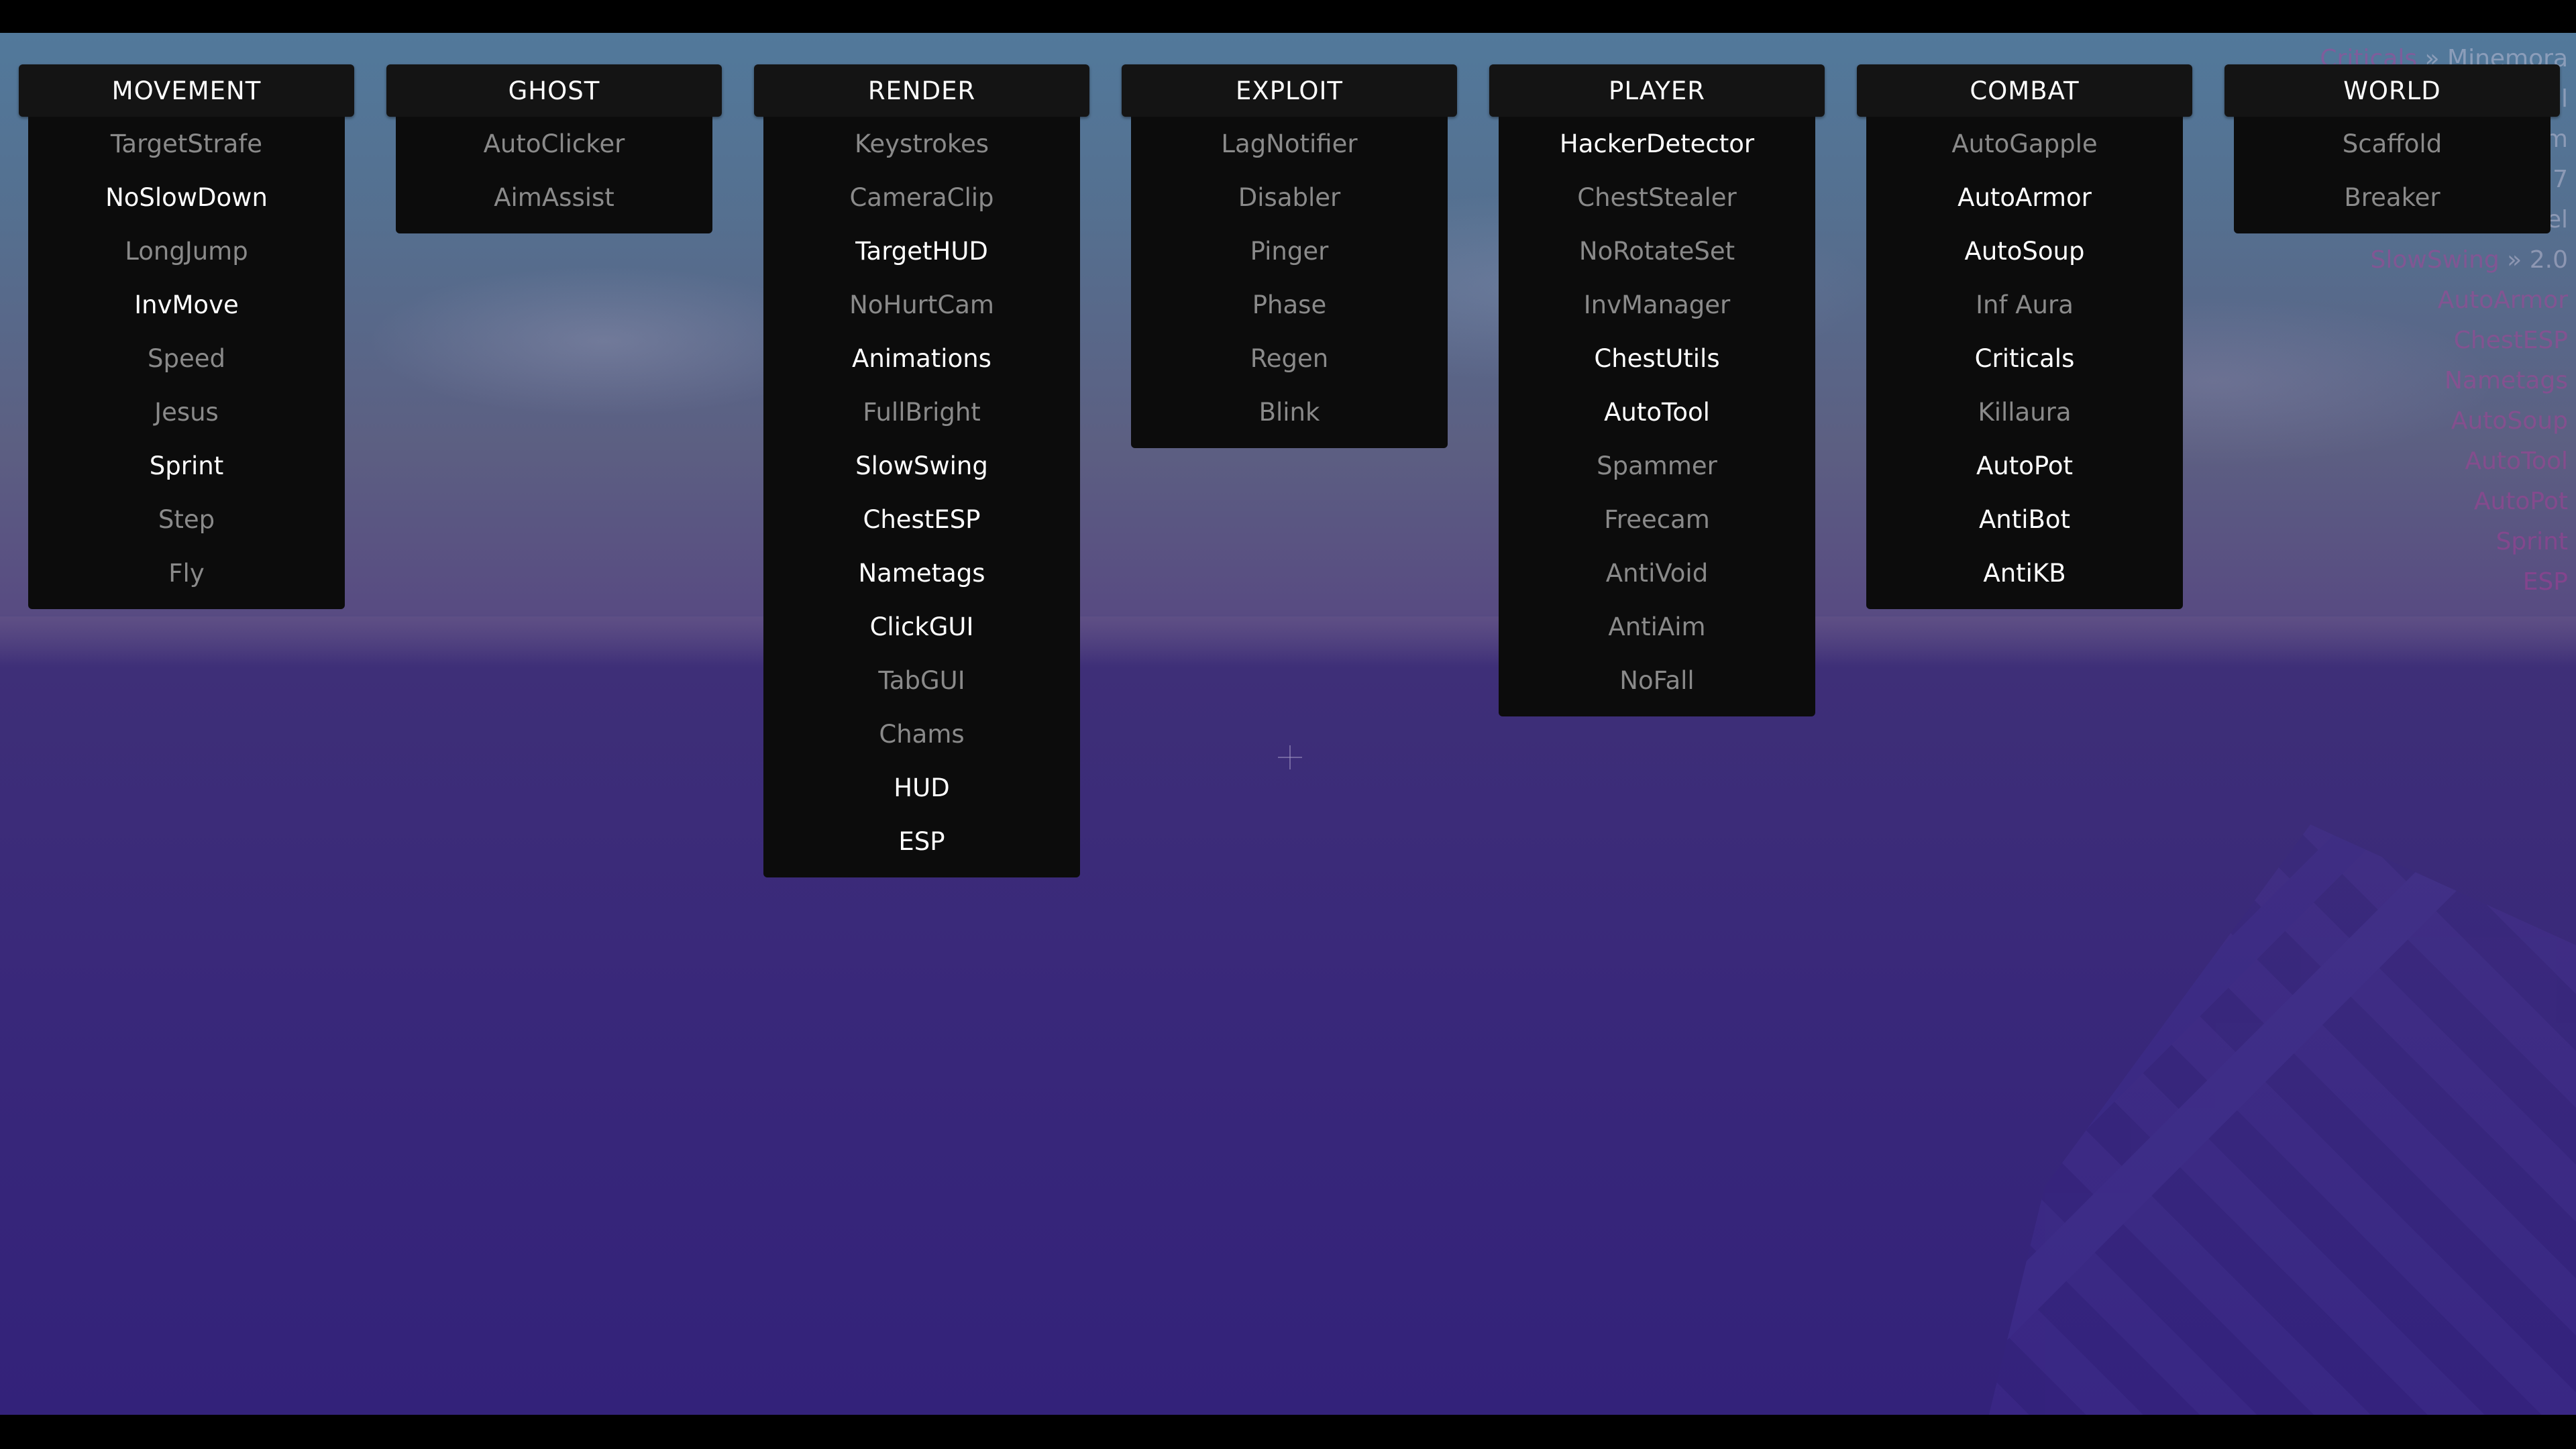 The image size is (2576, 1449). What do you see at coordinates (921, 251) in the screenshot?
I see `module-toggle-targethud: TargetHUD` at bounding box center [921, 251].